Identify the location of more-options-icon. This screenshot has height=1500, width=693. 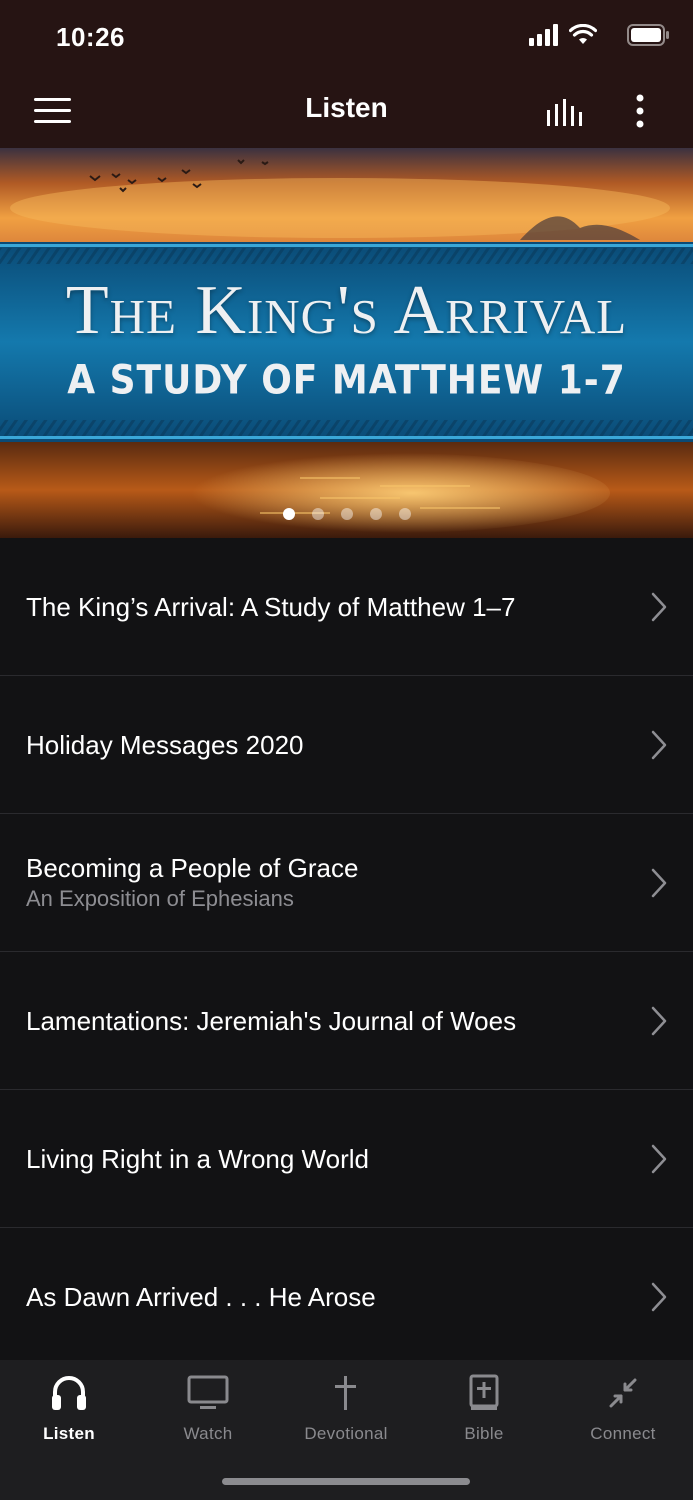
(640, 112).